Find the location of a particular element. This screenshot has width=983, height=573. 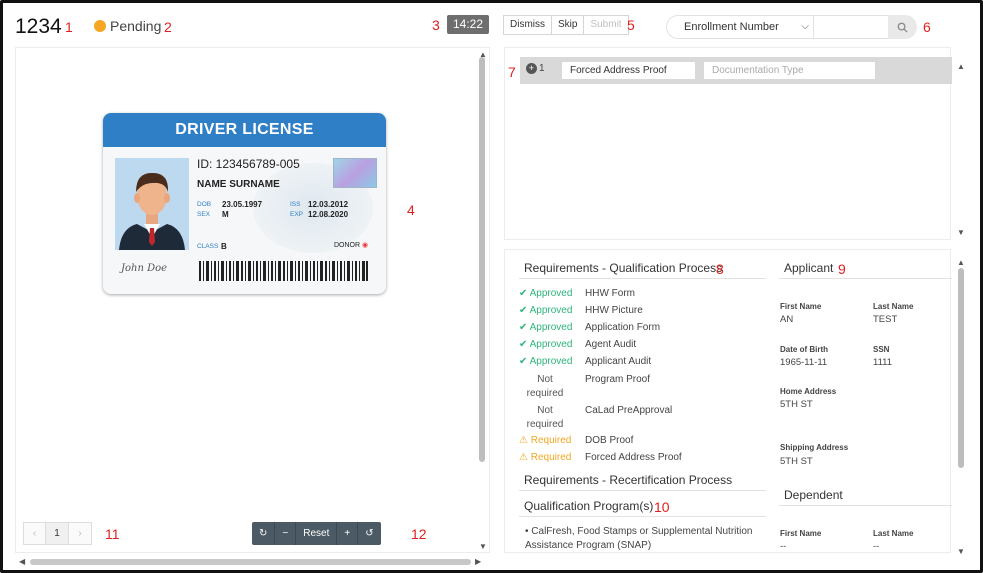

license-title: DRIVER LICENSE is located at coordinates (244, 130).